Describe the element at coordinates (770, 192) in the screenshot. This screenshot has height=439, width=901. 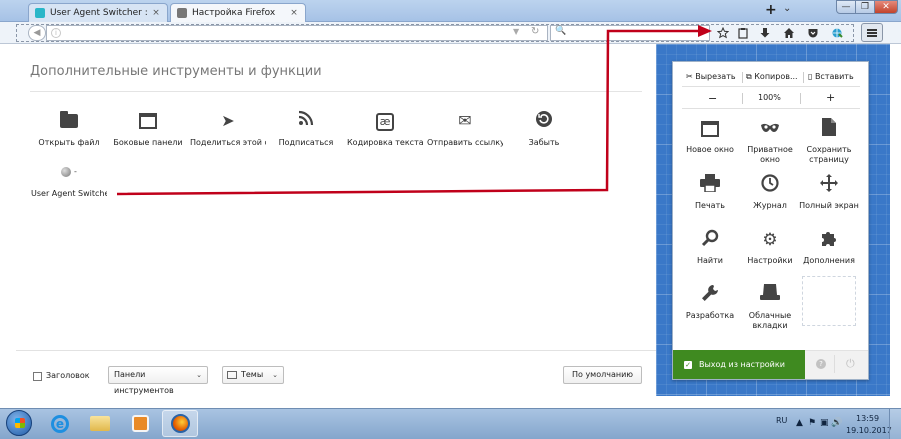
I see `menu-history: Журнал` at that location.